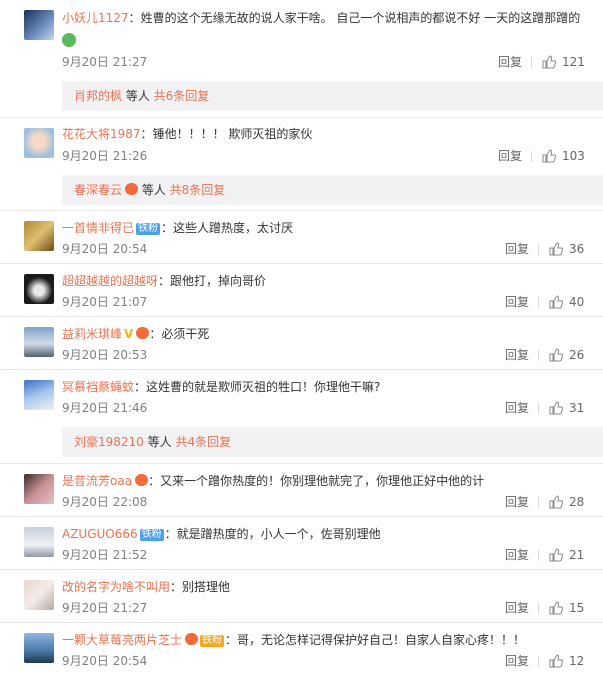  Describe the element at coordinates (185, 334) in the screenshot. I see `comment-text: 必须干死` at that location.